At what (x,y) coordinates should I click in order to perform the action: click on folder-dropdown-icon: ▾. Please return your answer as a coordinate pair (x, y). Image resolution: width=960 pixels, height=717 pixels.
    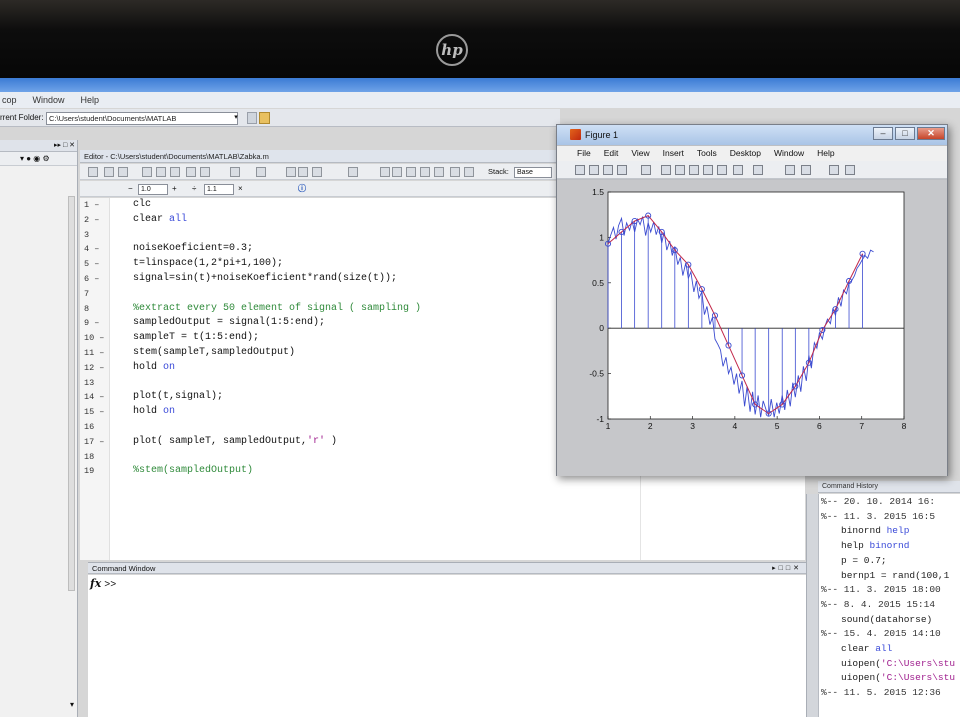
    Looking at the image, I should click on (236, 118).